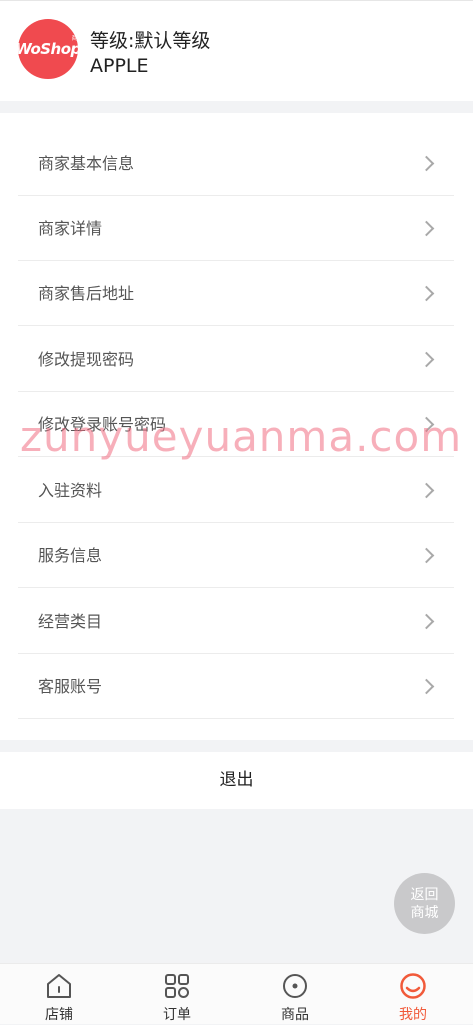 The width and height of the screenshot is (473, 1025). I want to click on menu-item-label: 客服账号, so click(70, 686).